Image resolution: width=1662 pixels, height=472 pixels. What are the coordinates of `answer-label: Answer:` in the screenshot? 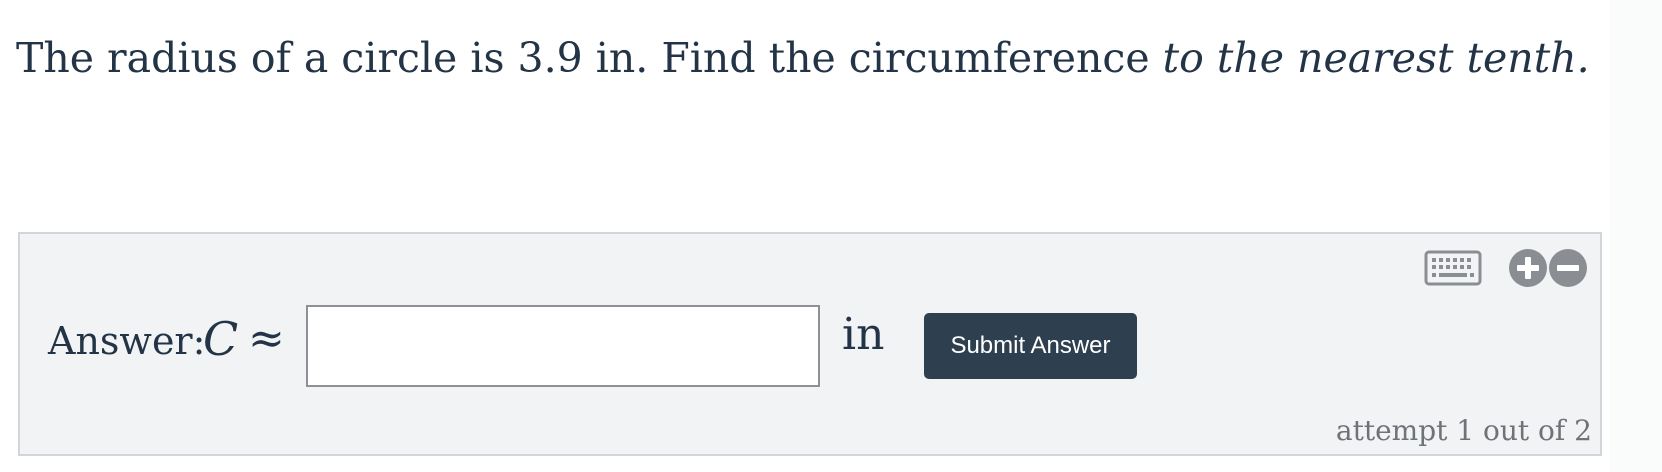 It's located at (127, 341).